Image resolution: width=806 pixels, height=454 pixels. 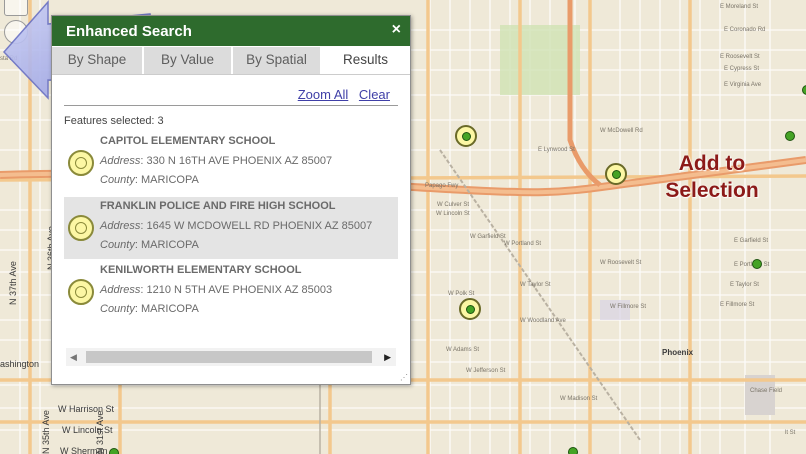 What do you see at coordinates (751, 241) in the screenshot?
I see `street-label: E Garfield St` at bounding box center [751, 241].